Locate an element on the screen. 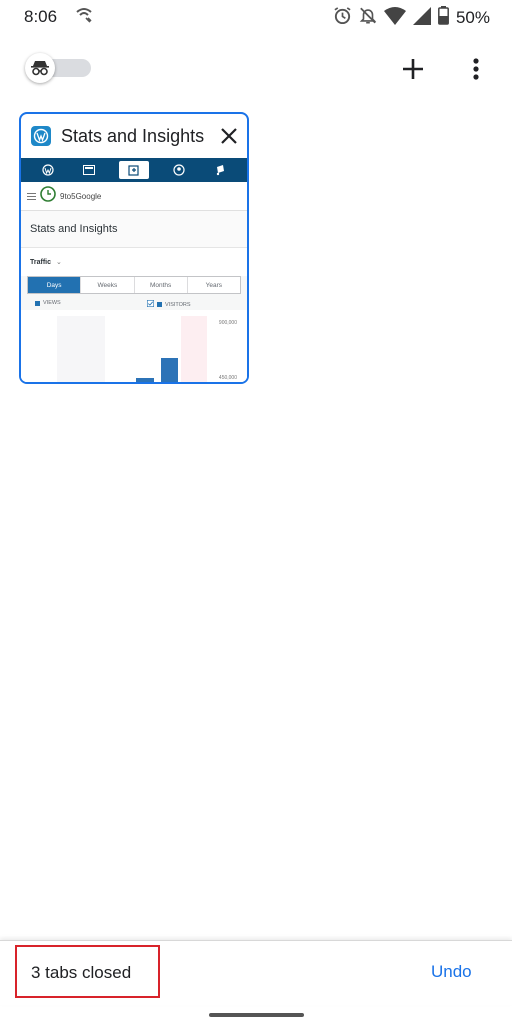 The width and height of the screenshot is (512, 1024). hamburger-icon is located at coordinates (31, 196).